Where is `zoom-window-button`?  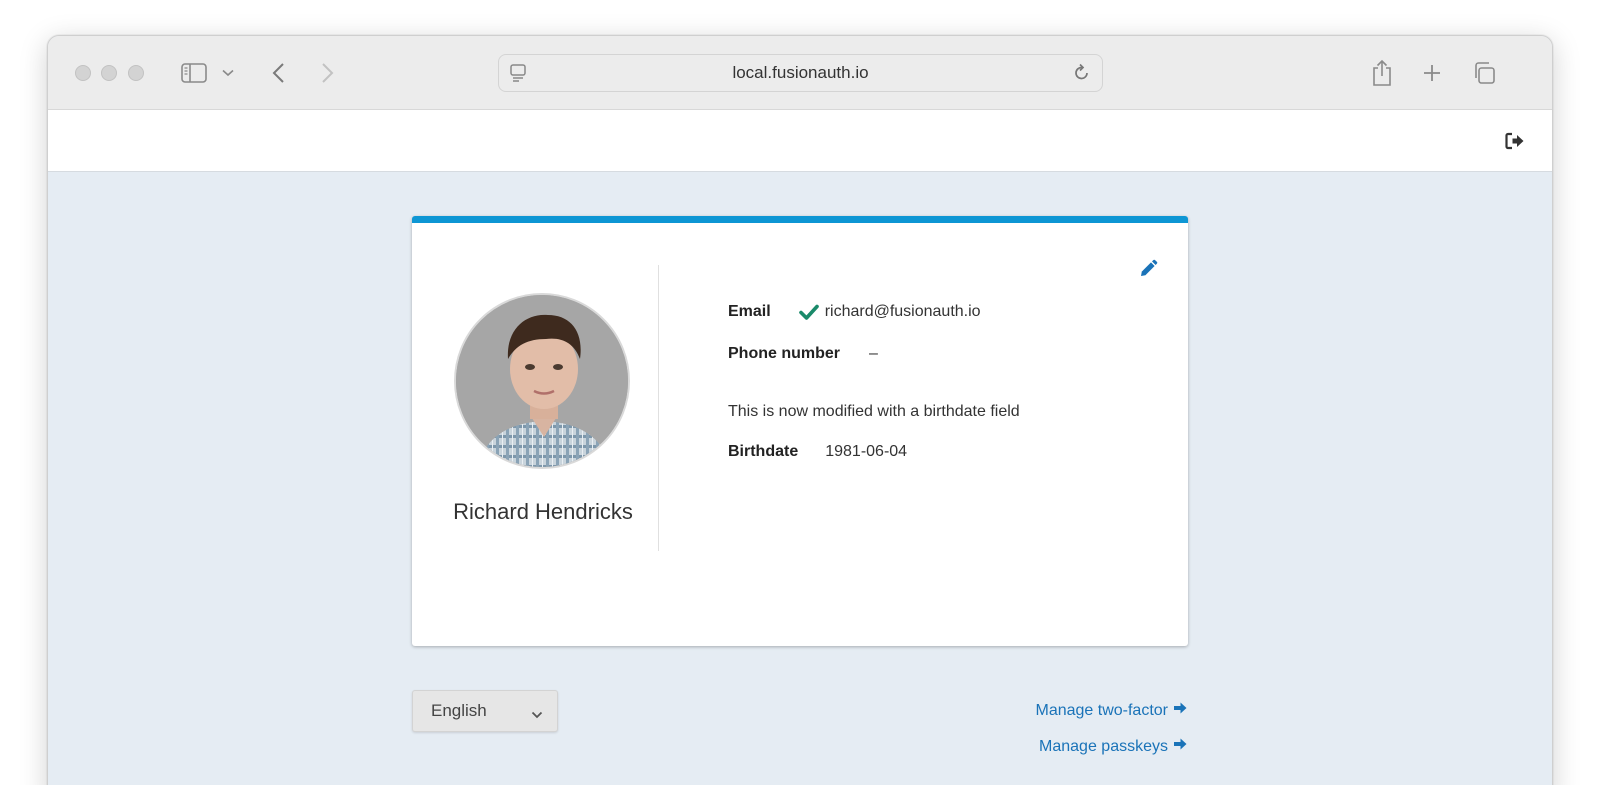 zoom-window-button is located at coordinates (136, 73).